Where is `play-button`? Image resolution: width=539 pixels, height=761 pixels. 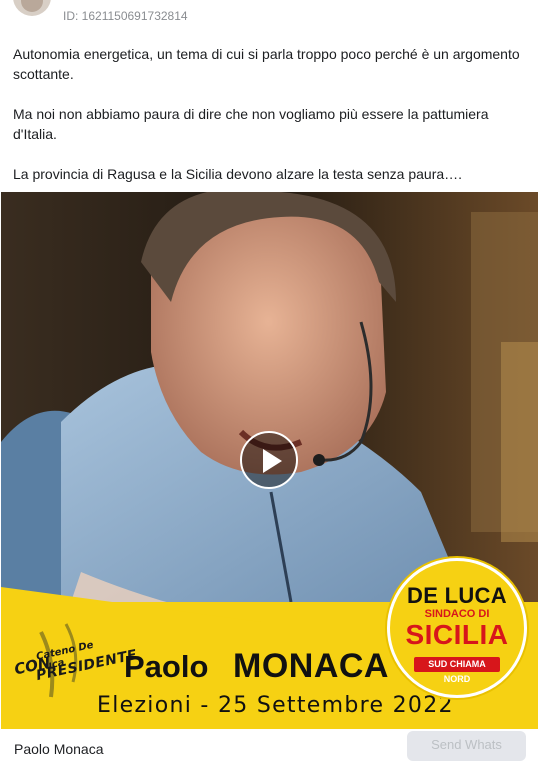
play-button is located at coordinates (269, 460).